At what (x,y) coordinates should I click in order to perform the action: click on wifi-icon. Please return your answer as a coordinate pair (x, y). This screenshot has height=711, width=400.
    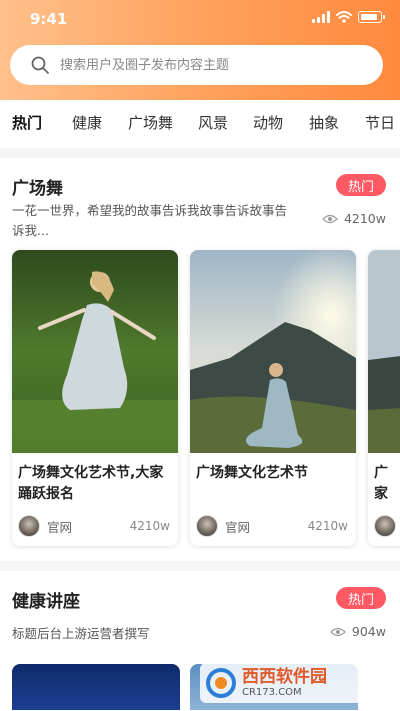
    Looking at the image, I should click on (344, 17).